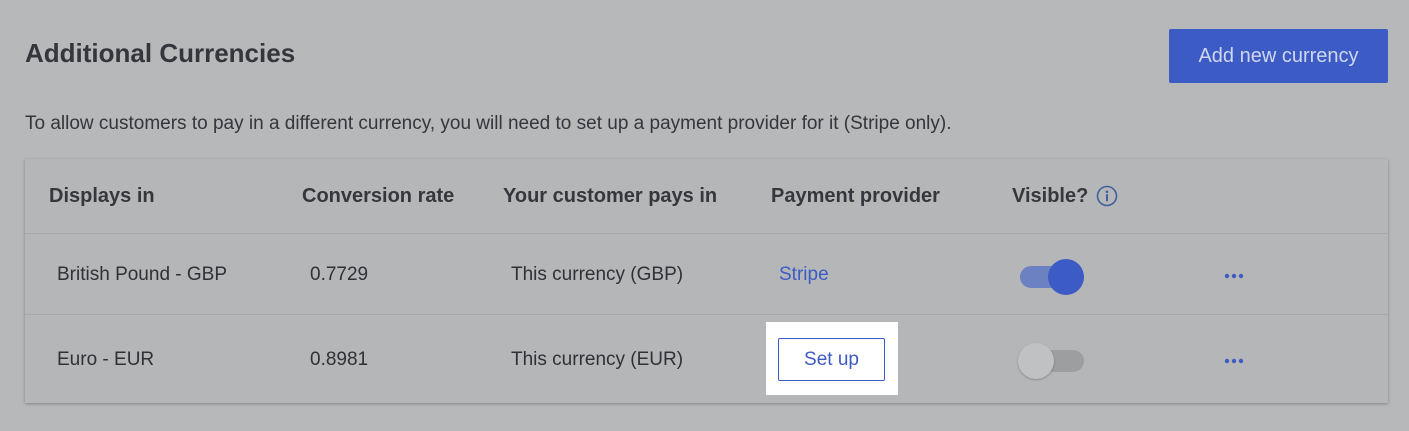 Image resolution: width=1409 pixels, height=431 pixels. Describe the element at coordinates (597, 359) in the screenshot. I see `row-customer-pays-in: This currency (EUR)` at that location.